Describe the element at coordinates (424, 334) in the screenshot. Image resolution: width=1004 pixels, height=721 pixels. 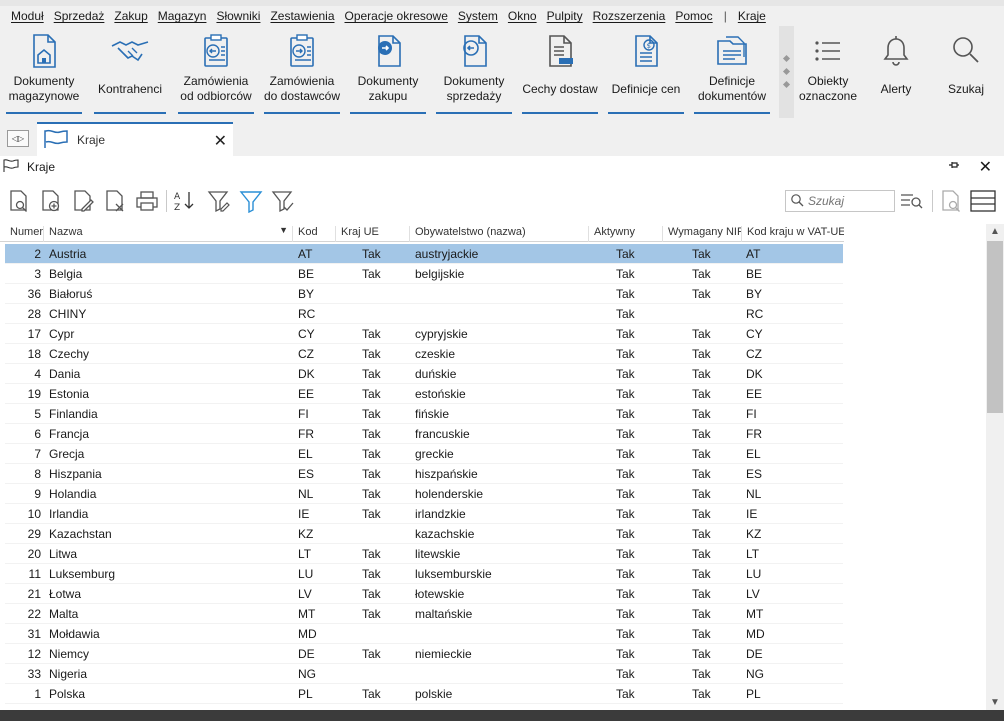
I see `table-row: 17 Cypr CY Tak cypryjskie Tak Tak CY` at that location.